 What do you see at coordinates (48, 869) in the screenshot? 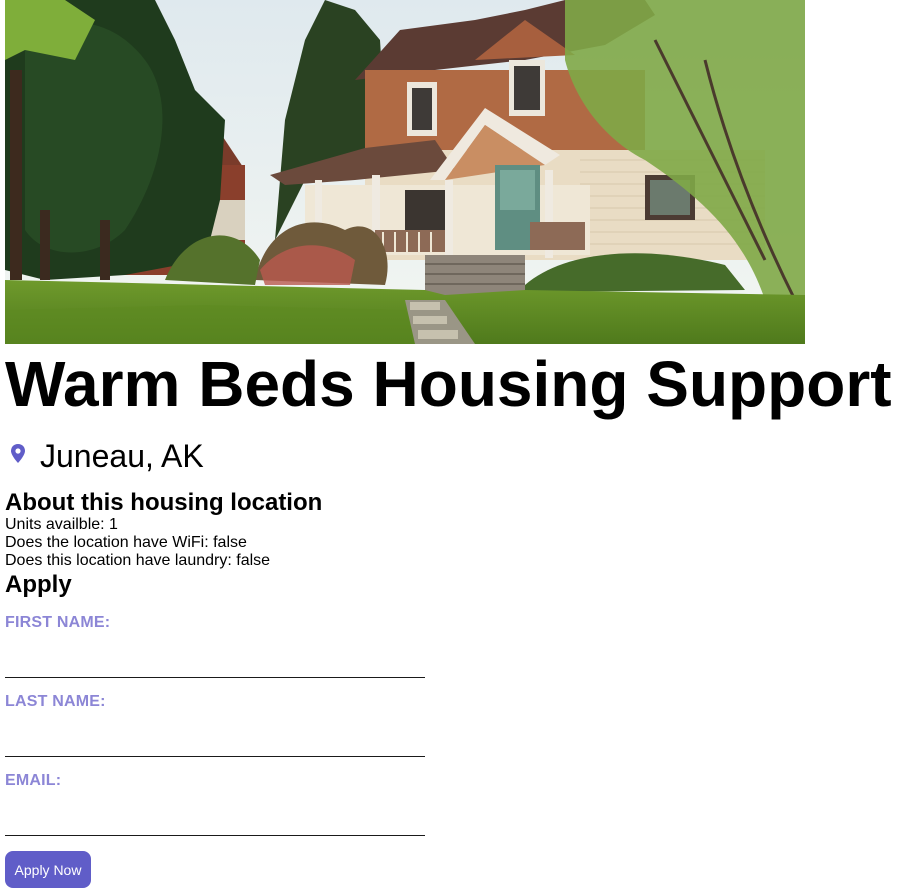
I see `apply-now-button: Apply Now` at bounding box center [48, 869].